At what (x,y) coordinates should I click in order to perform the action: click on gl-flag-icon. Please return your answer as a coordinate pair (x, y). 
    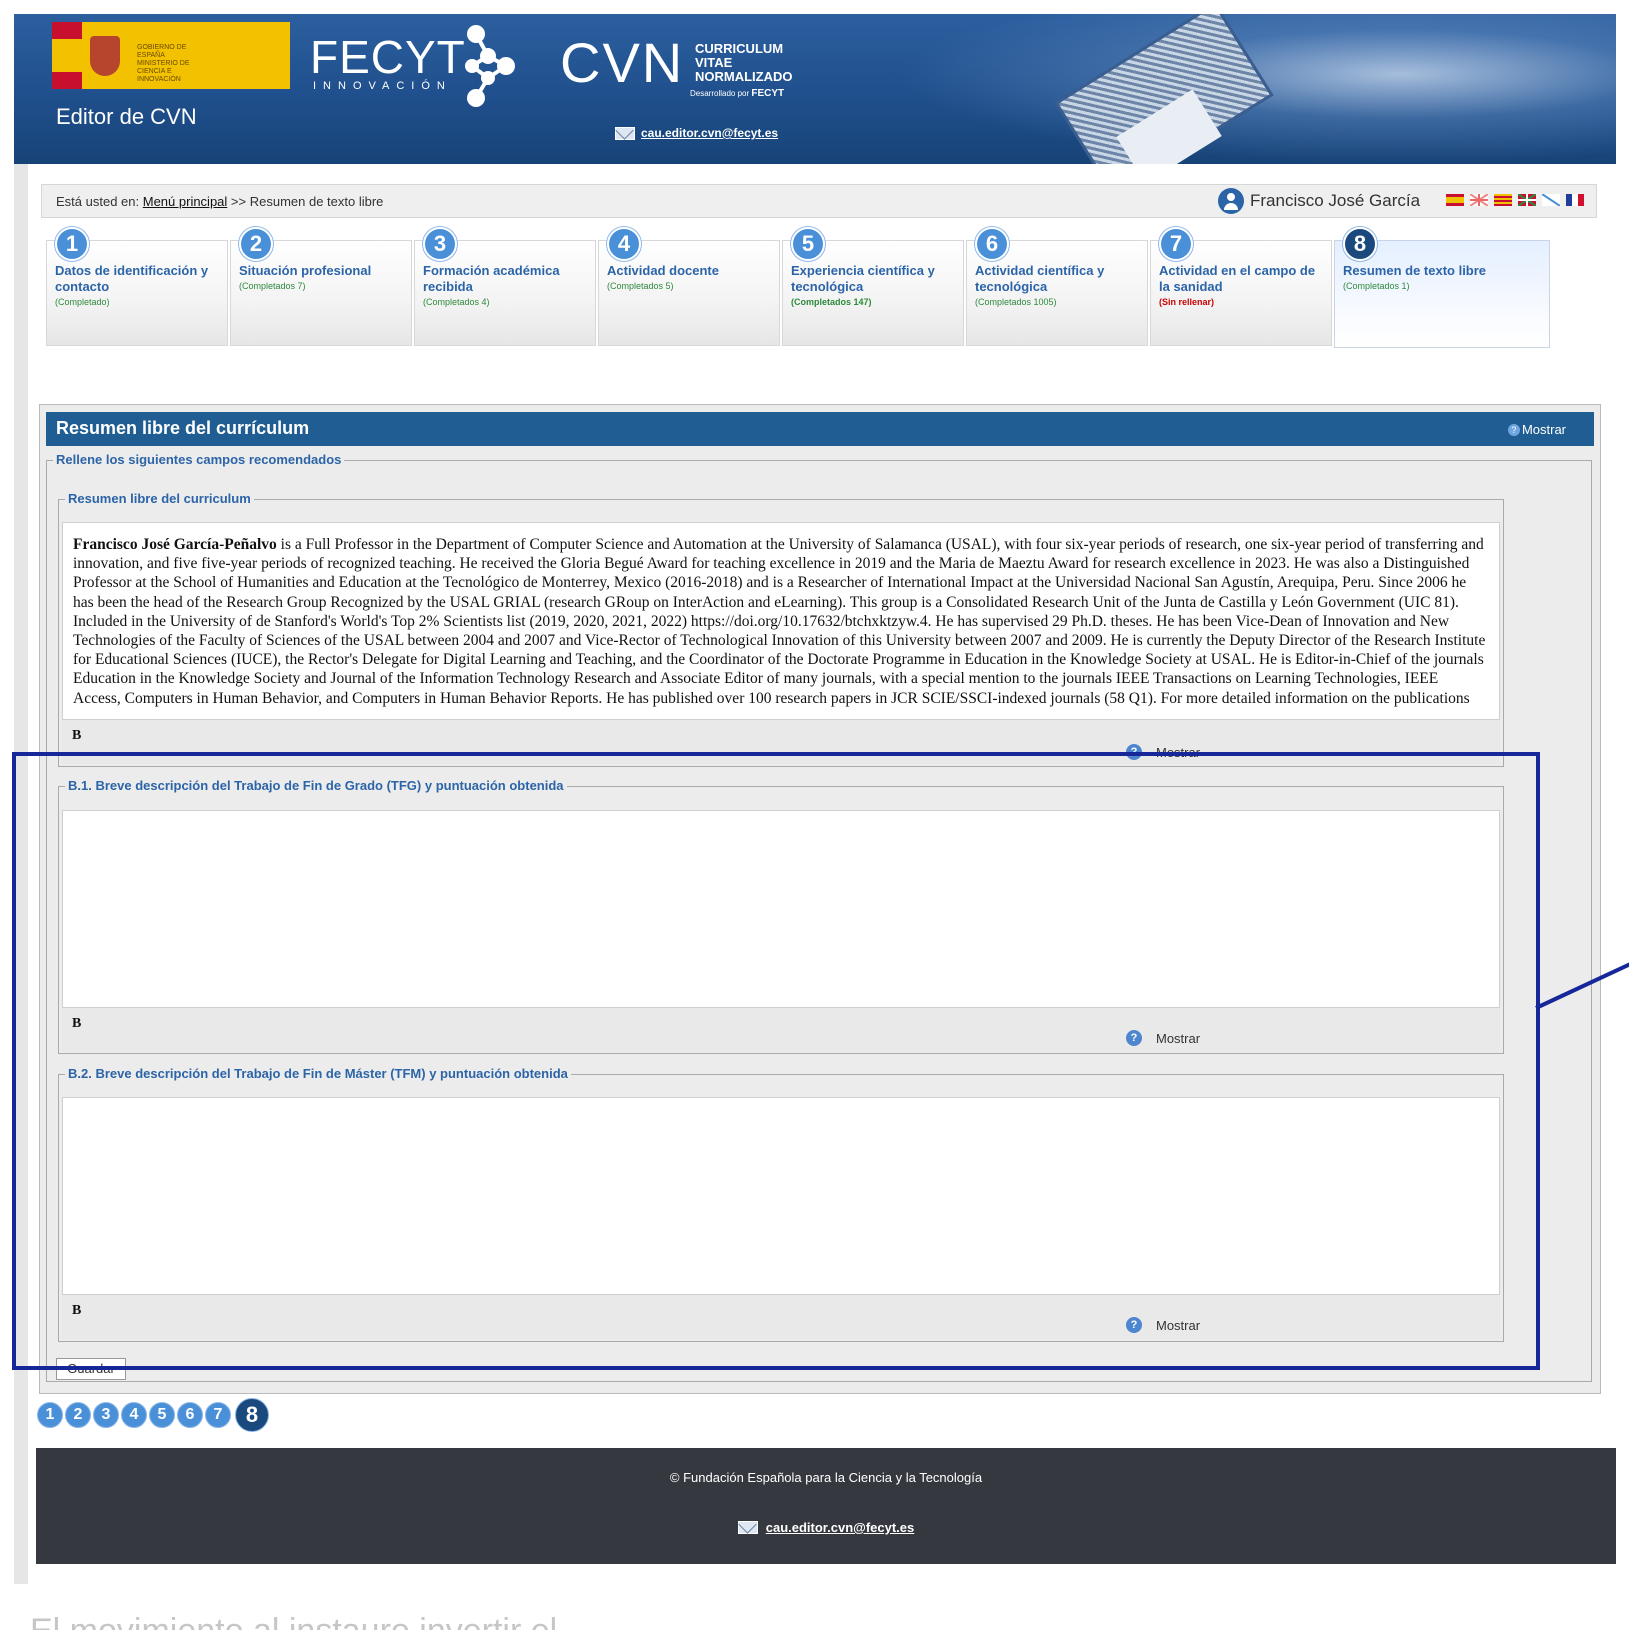
    Looking at the image, I should click on (1551, 200).